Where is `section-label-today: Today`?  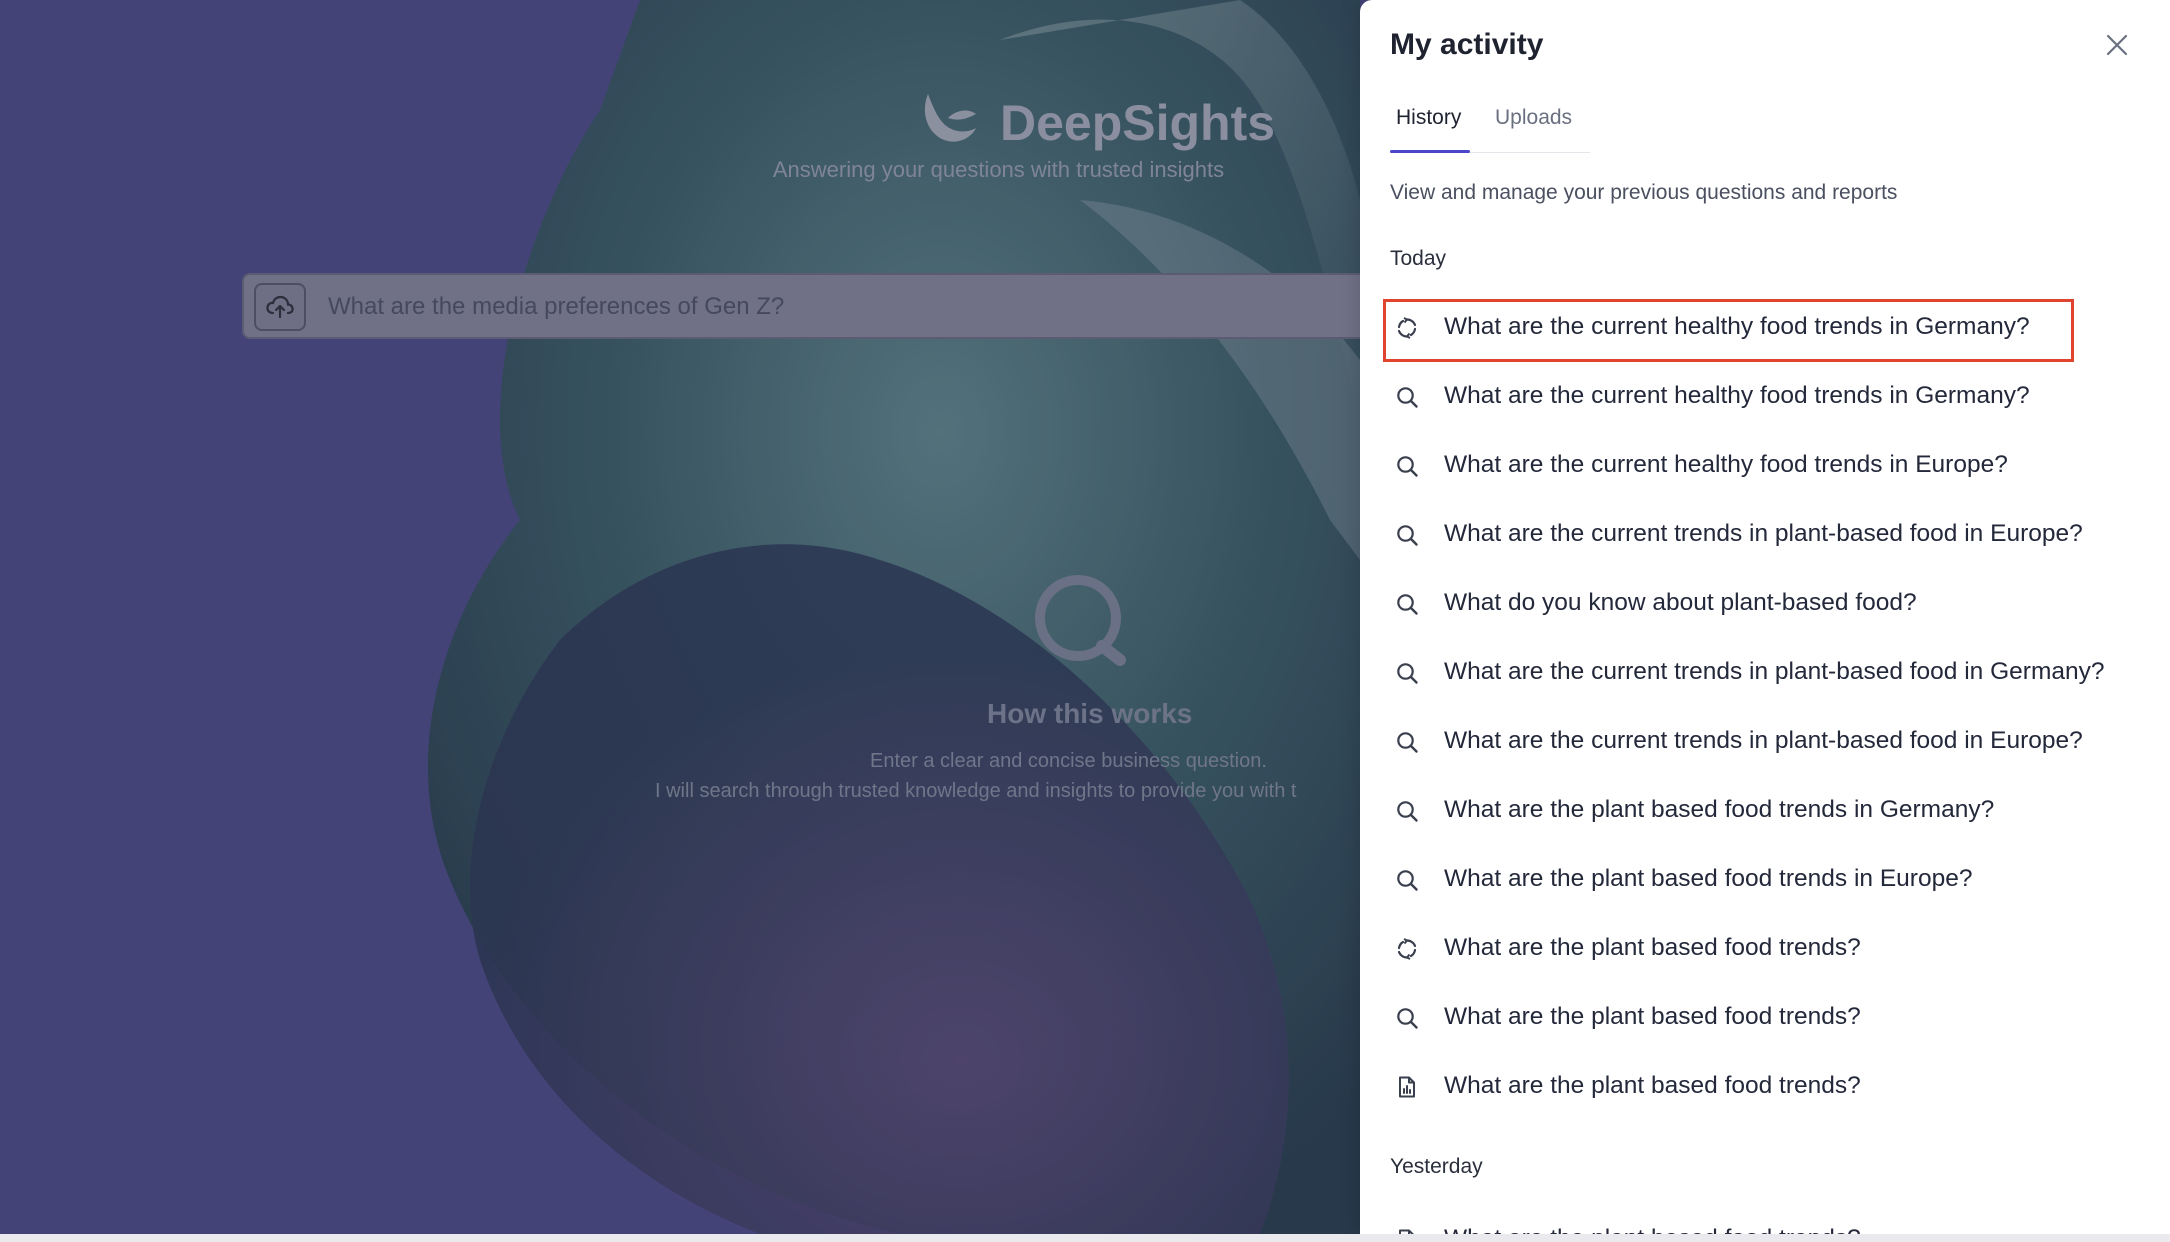
section-label-today: Today is located at coordinates (1418, 258).